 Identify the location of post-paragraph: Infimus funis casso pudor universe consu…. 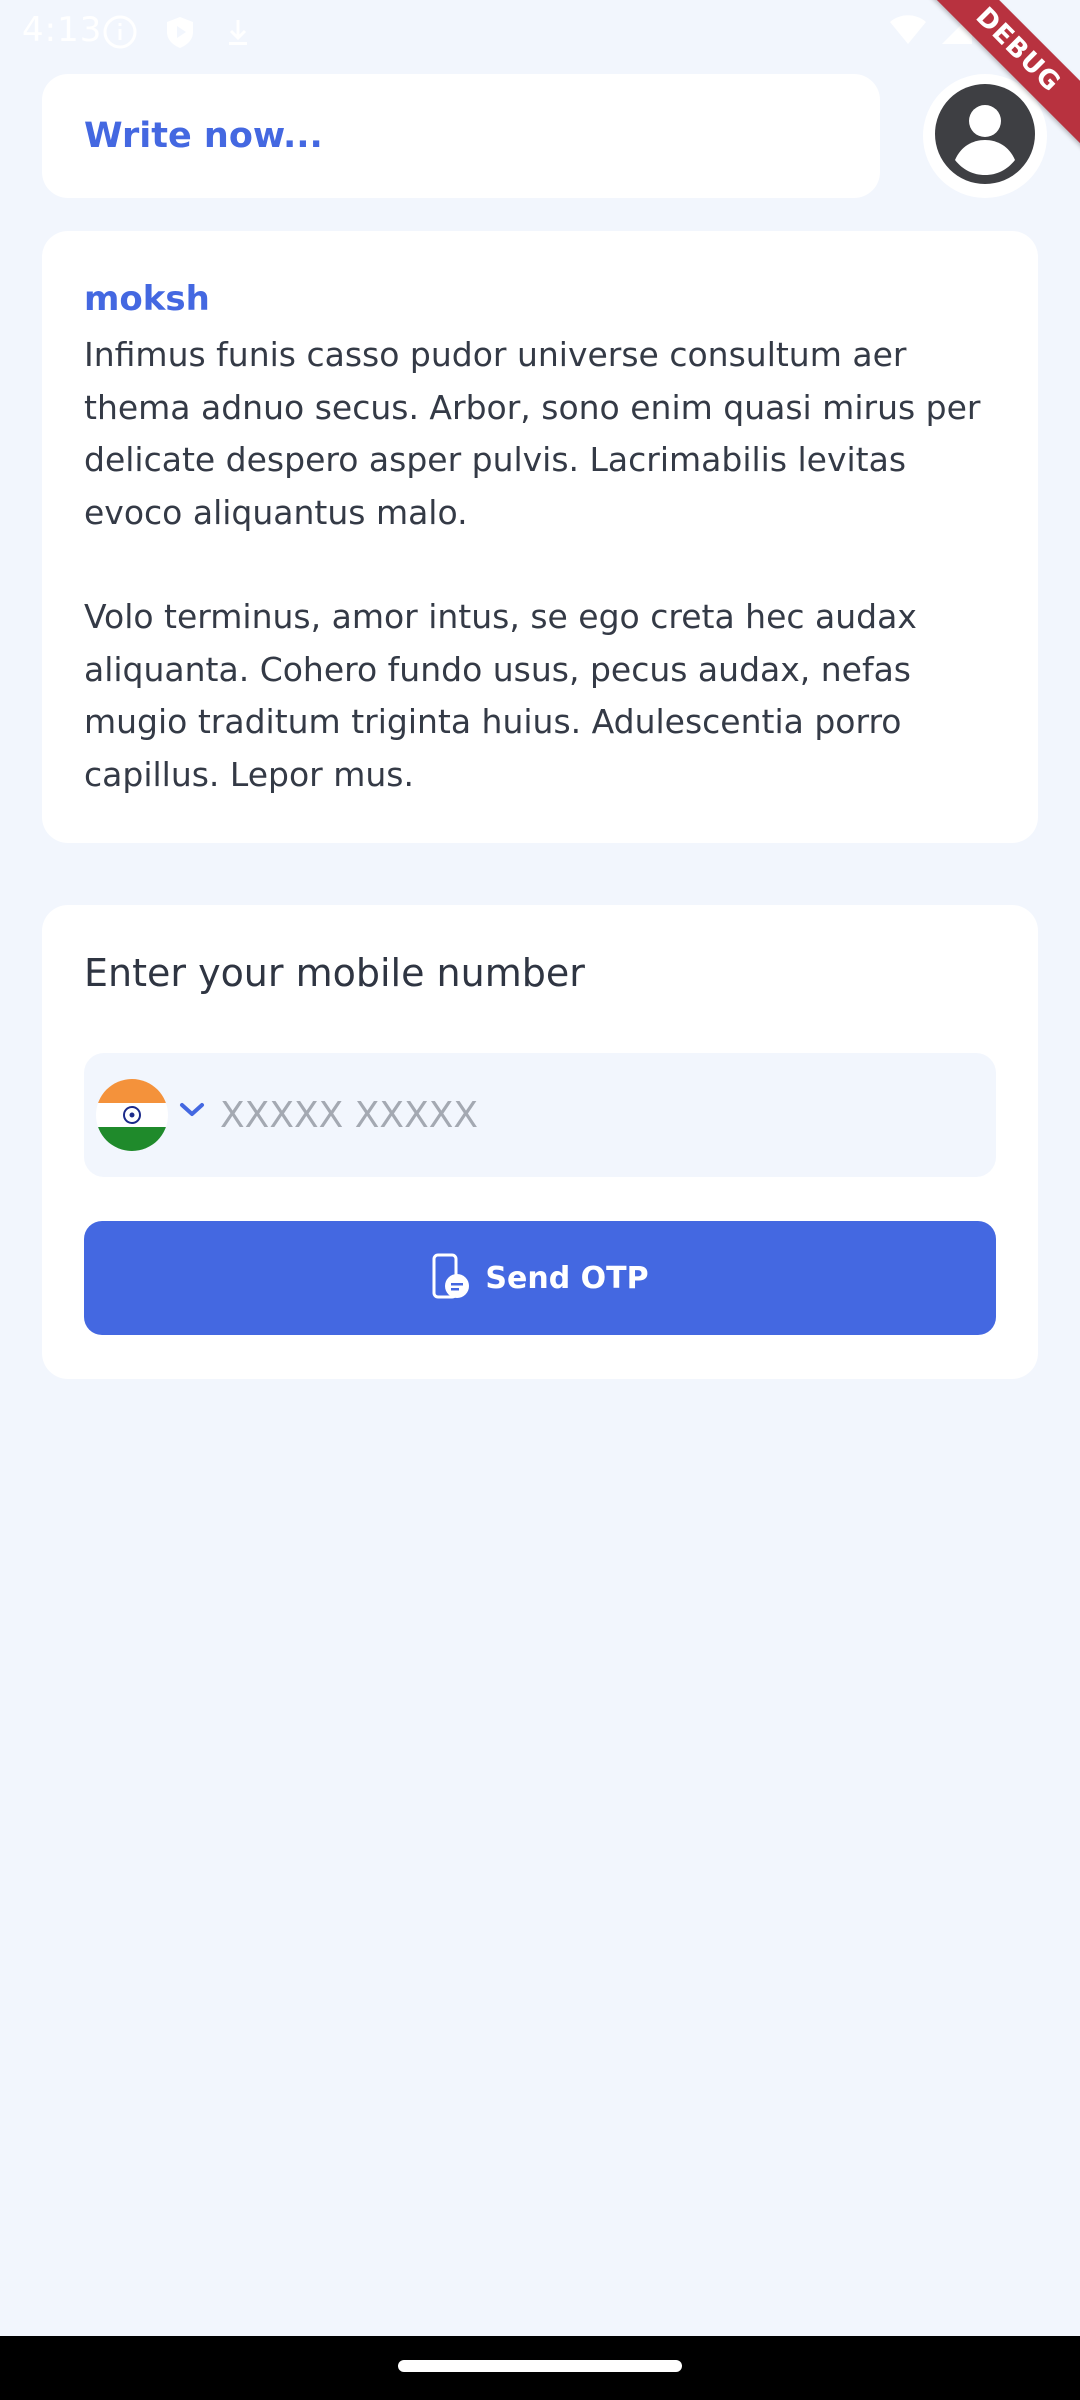
(532, 433).